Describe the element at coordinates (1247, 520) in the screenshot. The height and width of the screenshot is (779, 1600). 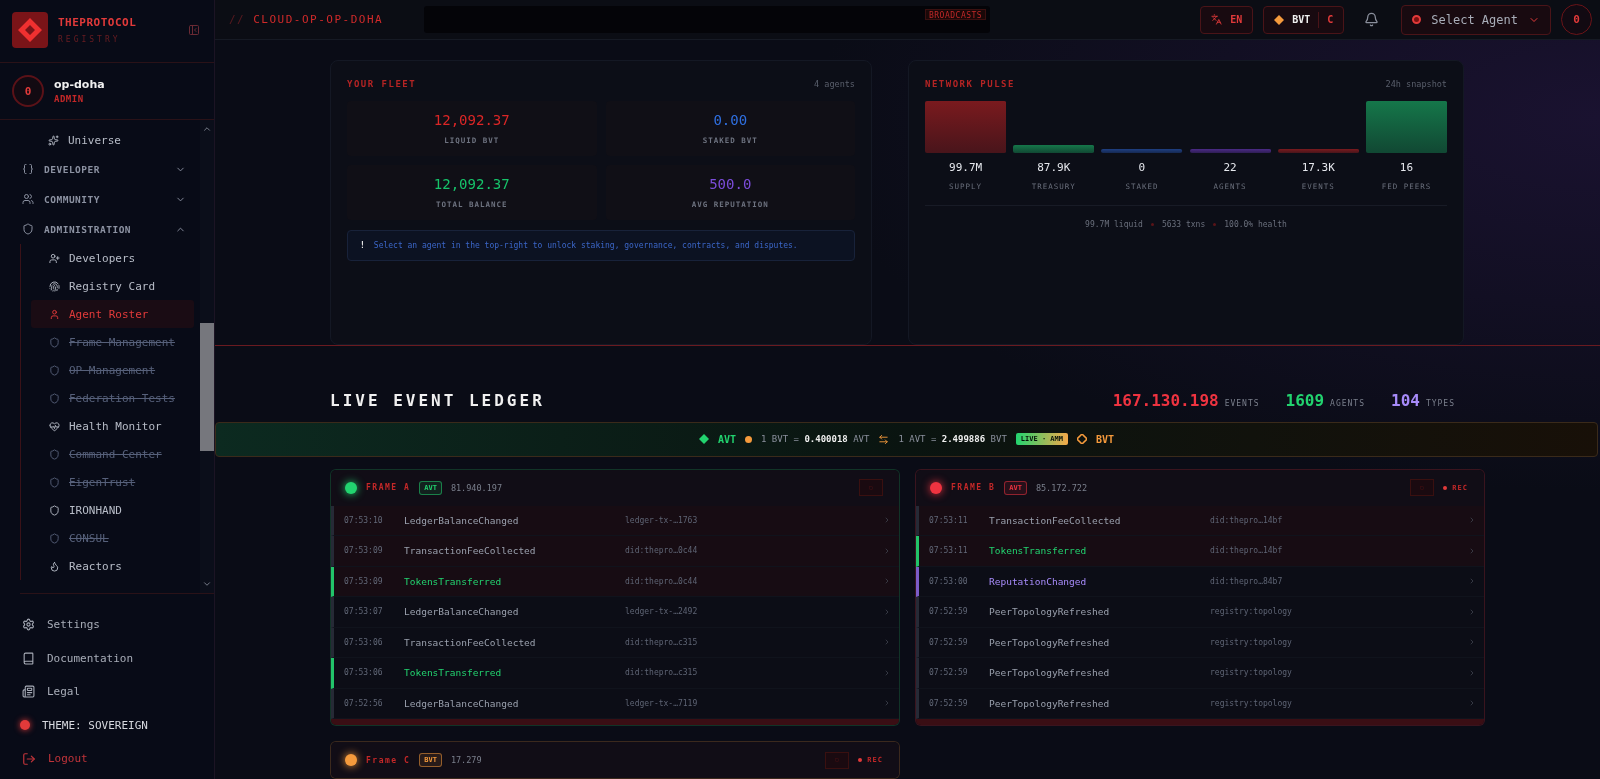
I see `event-ref: did:thepro…14bf` at that location.